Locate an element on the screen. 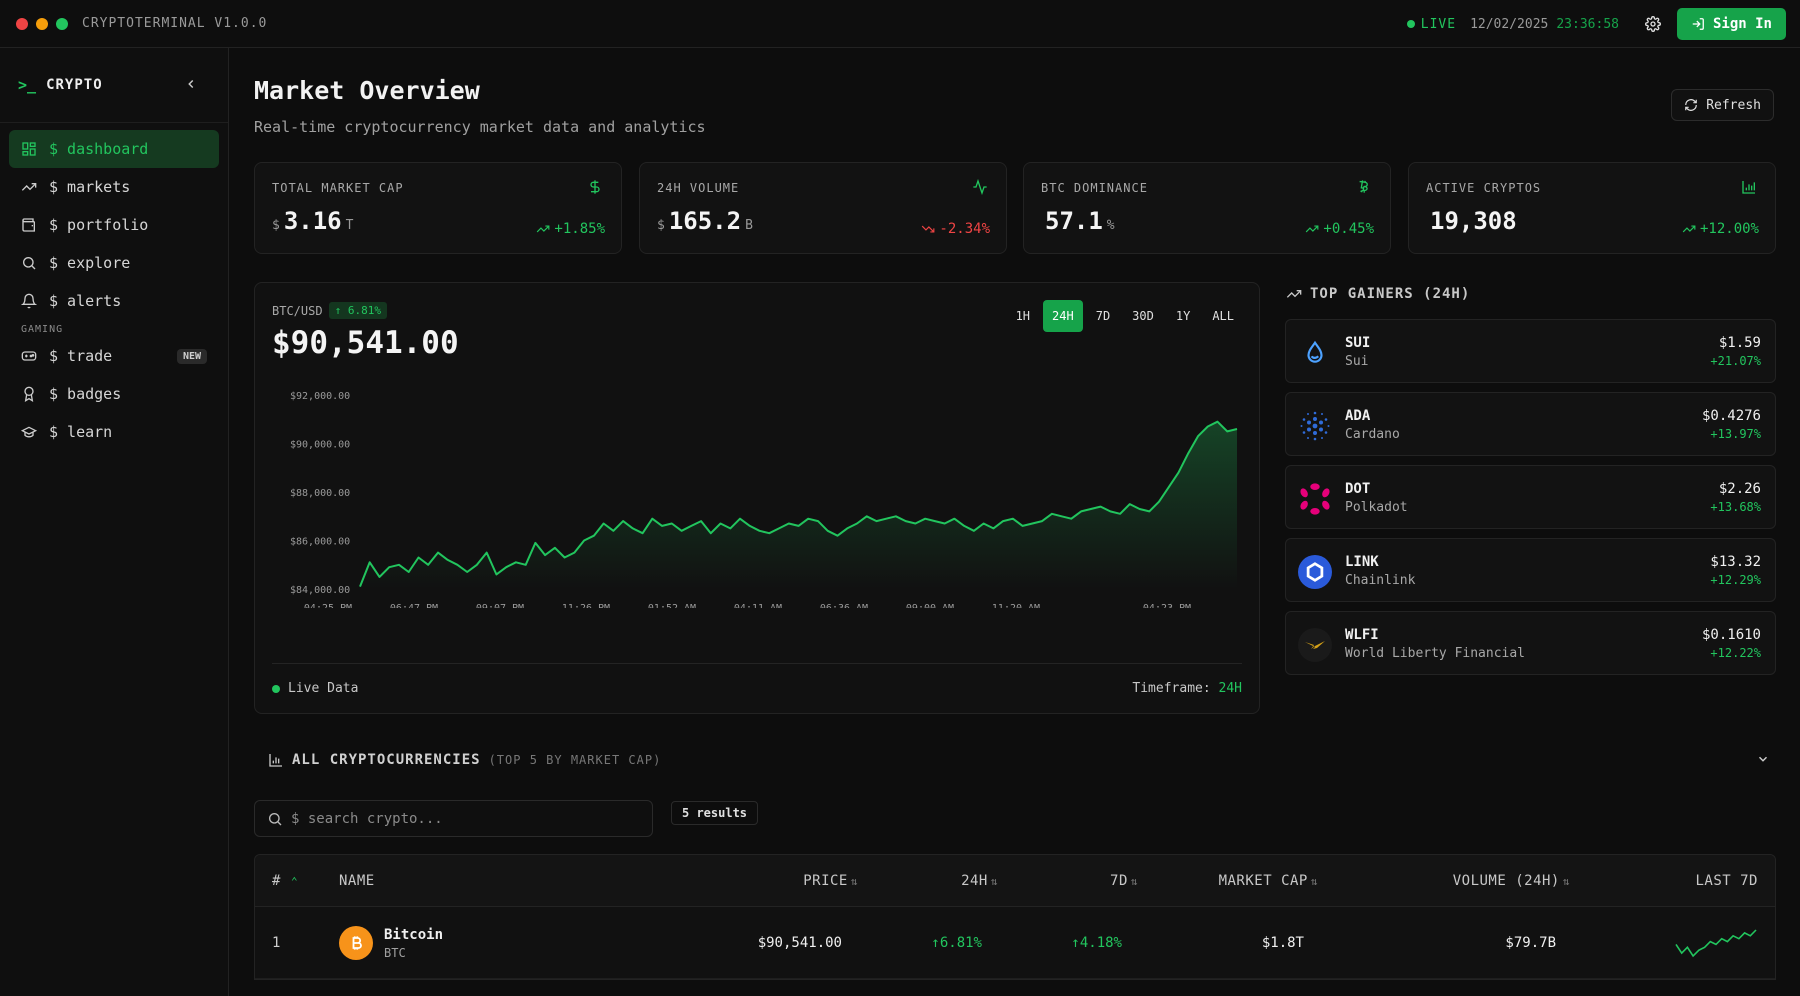  wlfi-eagle-icon is located at coordinates (1315, 645).